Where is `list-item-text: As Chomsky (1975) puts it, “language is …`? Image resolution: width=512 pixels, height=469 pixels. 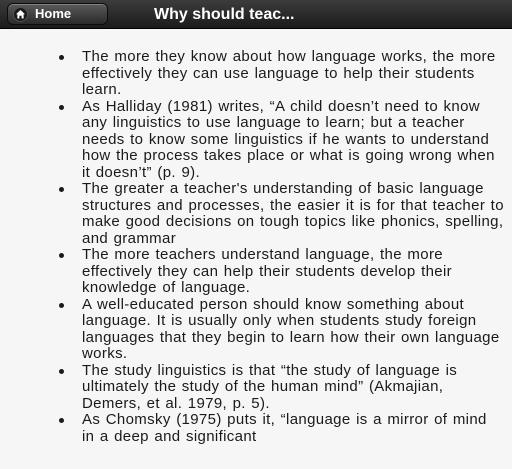
list-item-text: As Chomsky (1975) puts it, “language is … is located at coordinates (284, 428).